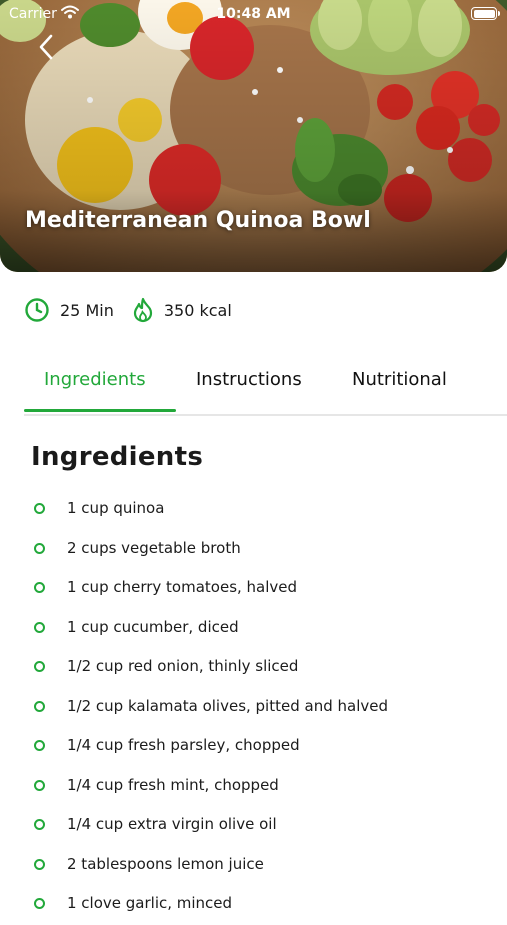 The image size is (507, 925). Describe the element at coordinates (153, 626) in the screenshot. I see `ingredient-text: 1 cup cucumber, diced` at that location.